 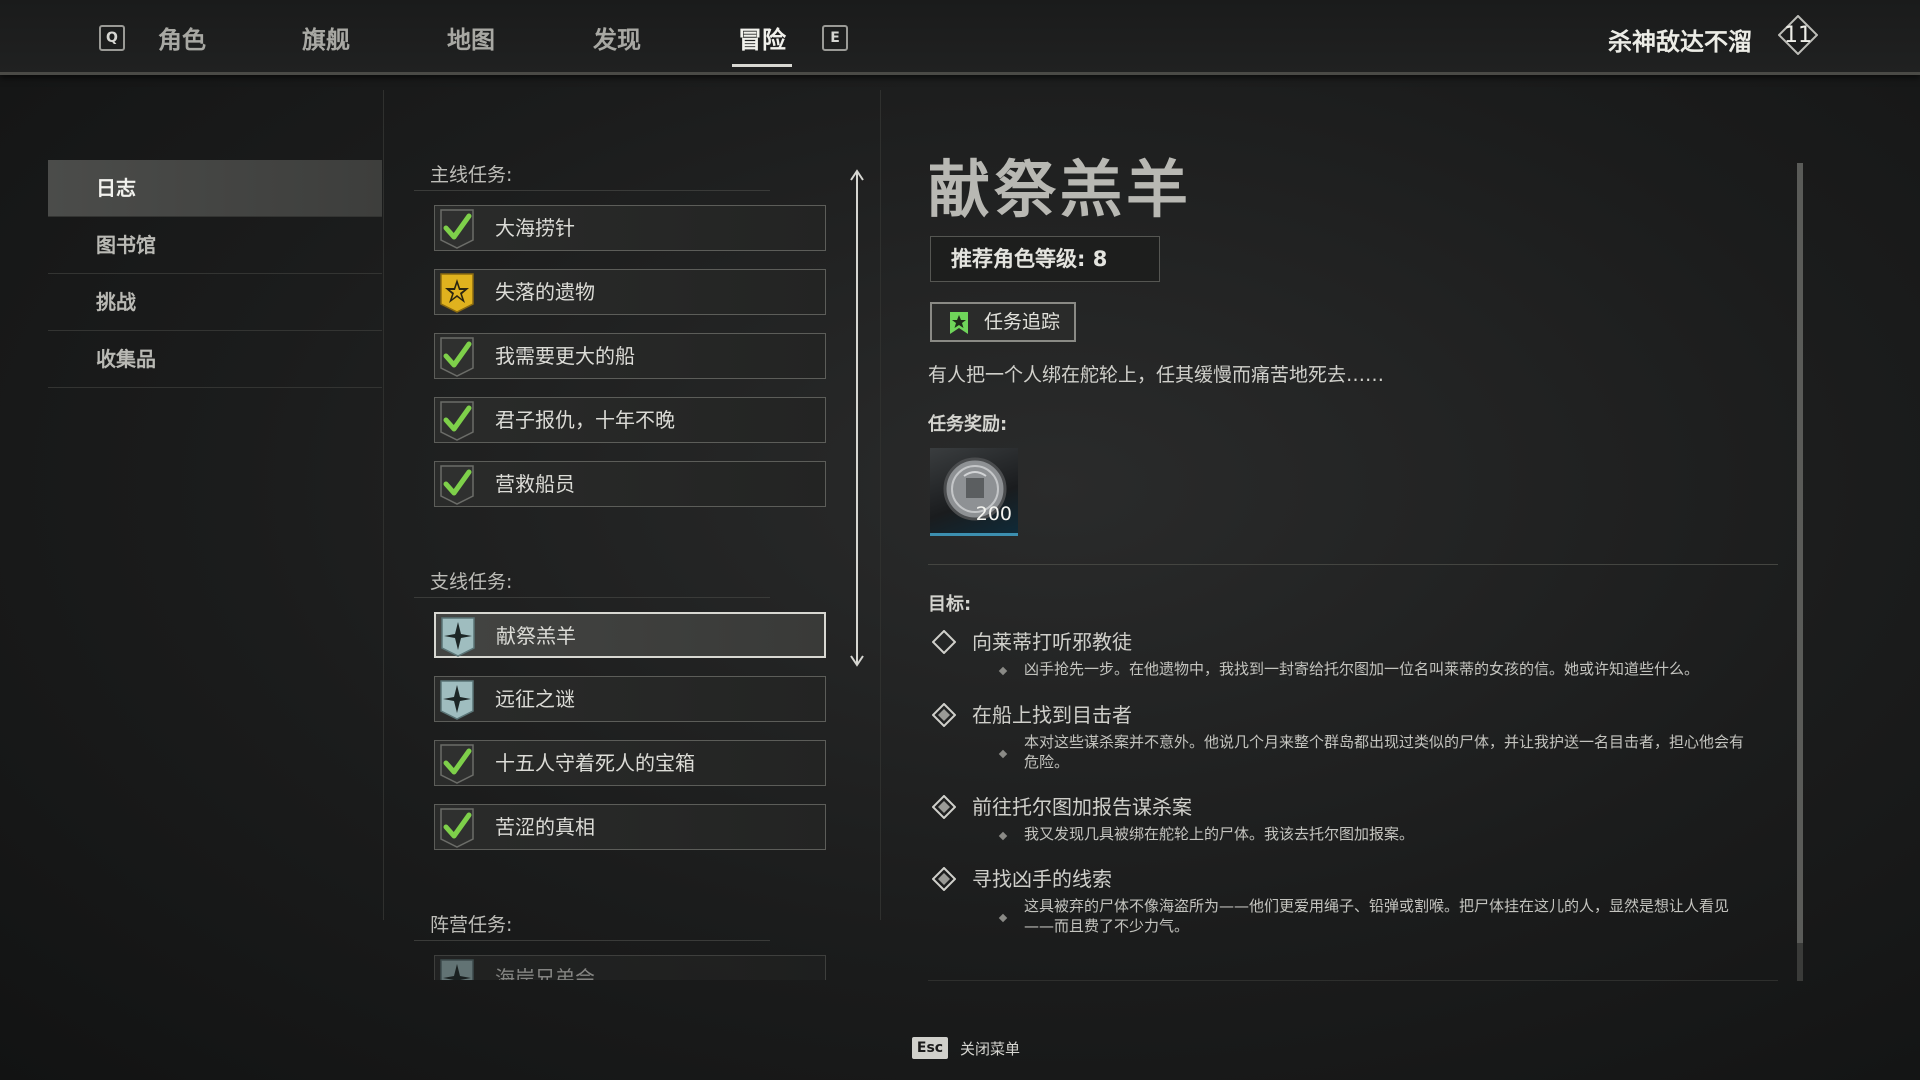 What do you see at coordinates (993, 514) in the screenshot?
I see `reward-amount: 200` at bounding box center [993, 514].